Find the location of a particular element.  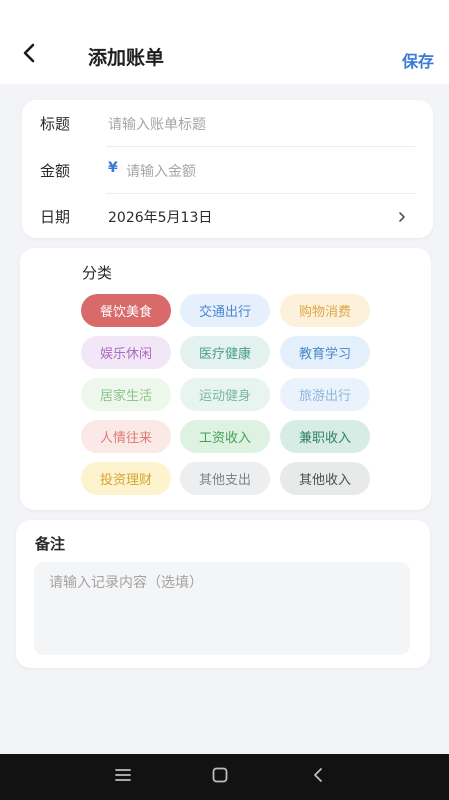

back-button is located at coordinates (29, 55).